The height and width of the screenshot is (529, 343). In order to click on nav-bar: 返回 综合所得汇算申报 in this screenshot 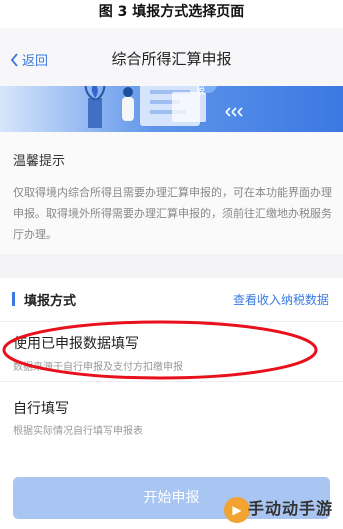, I will do `click(171, 57)`.